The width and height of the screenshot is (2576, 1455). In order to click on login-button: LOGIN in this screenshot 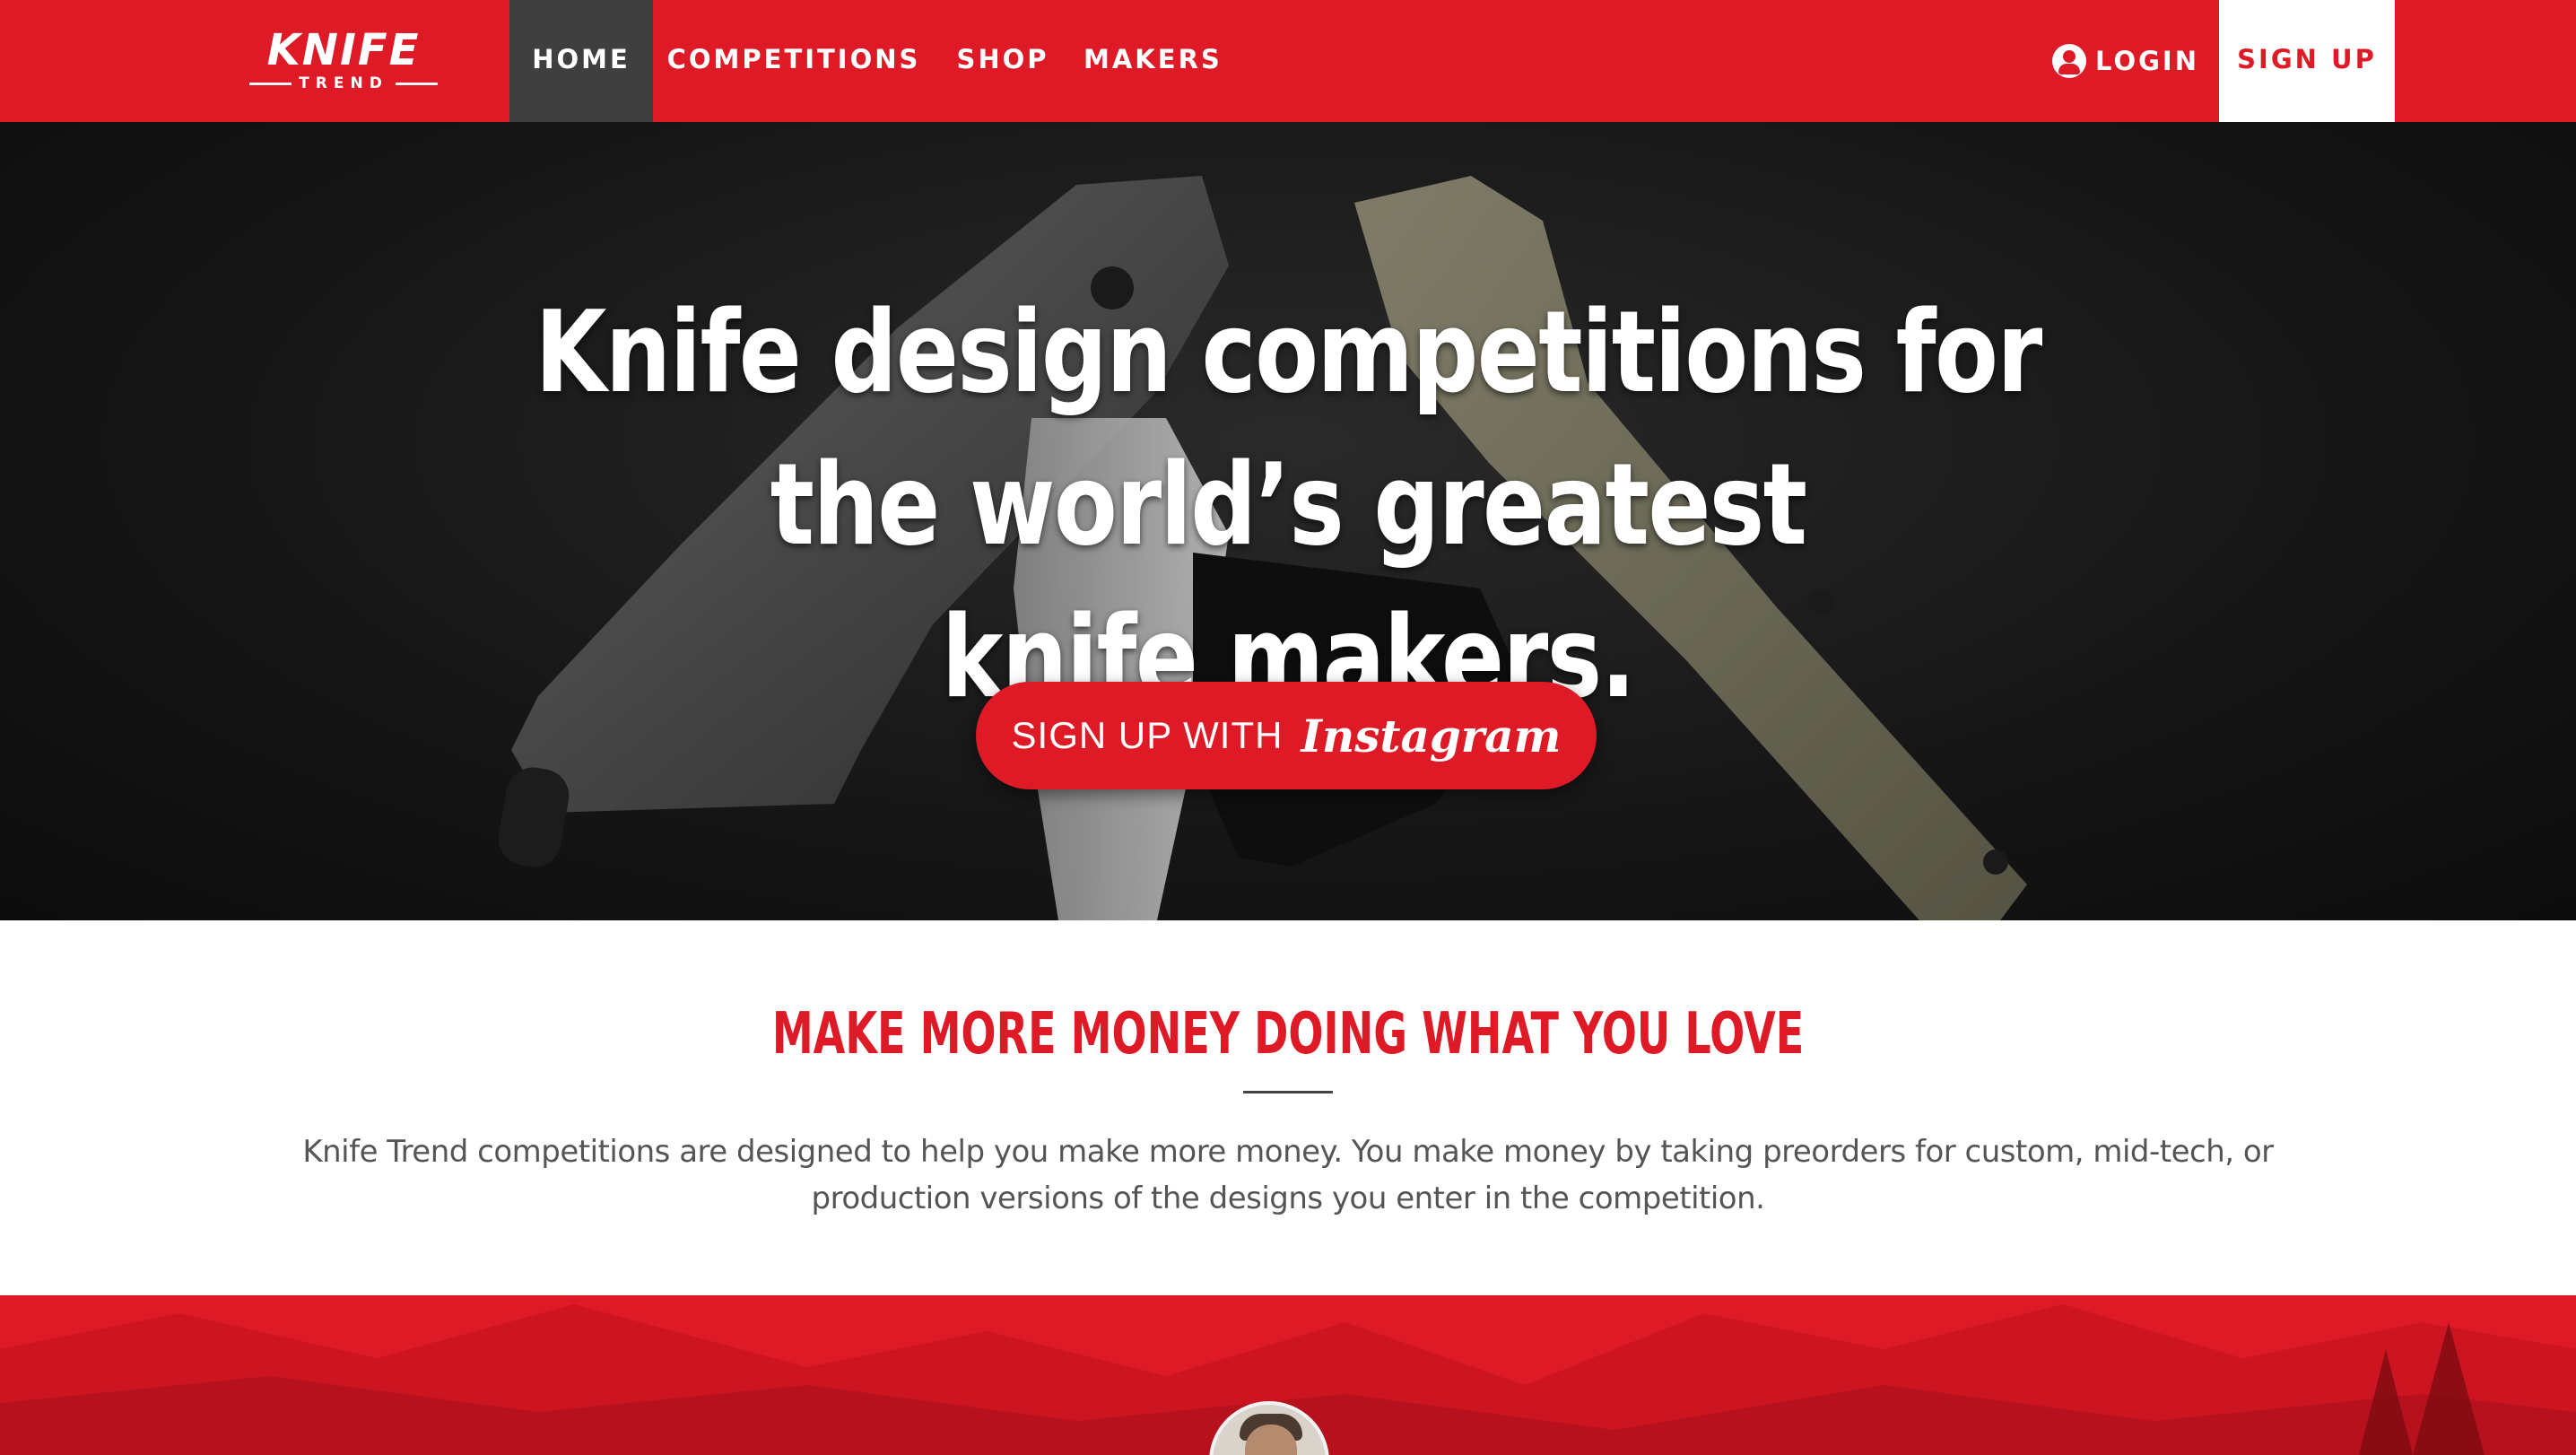, I will do `click(2125, 61)`.